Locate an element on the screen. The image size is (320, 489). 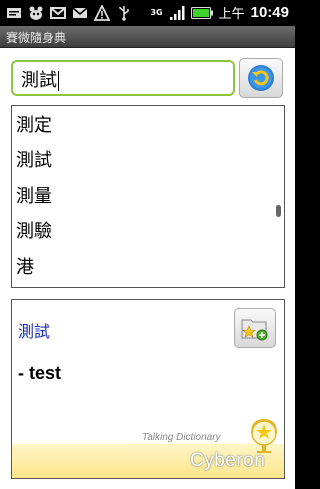
add-favorite-button is located at coordinates (255, 328).